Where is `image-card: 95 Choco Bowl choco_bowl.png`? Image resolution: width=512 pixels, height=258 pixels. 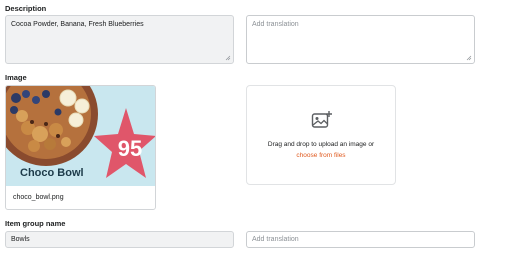
image-card: 95 Choco Bowl choco_bowl.png is located at coordinates (80, 147).